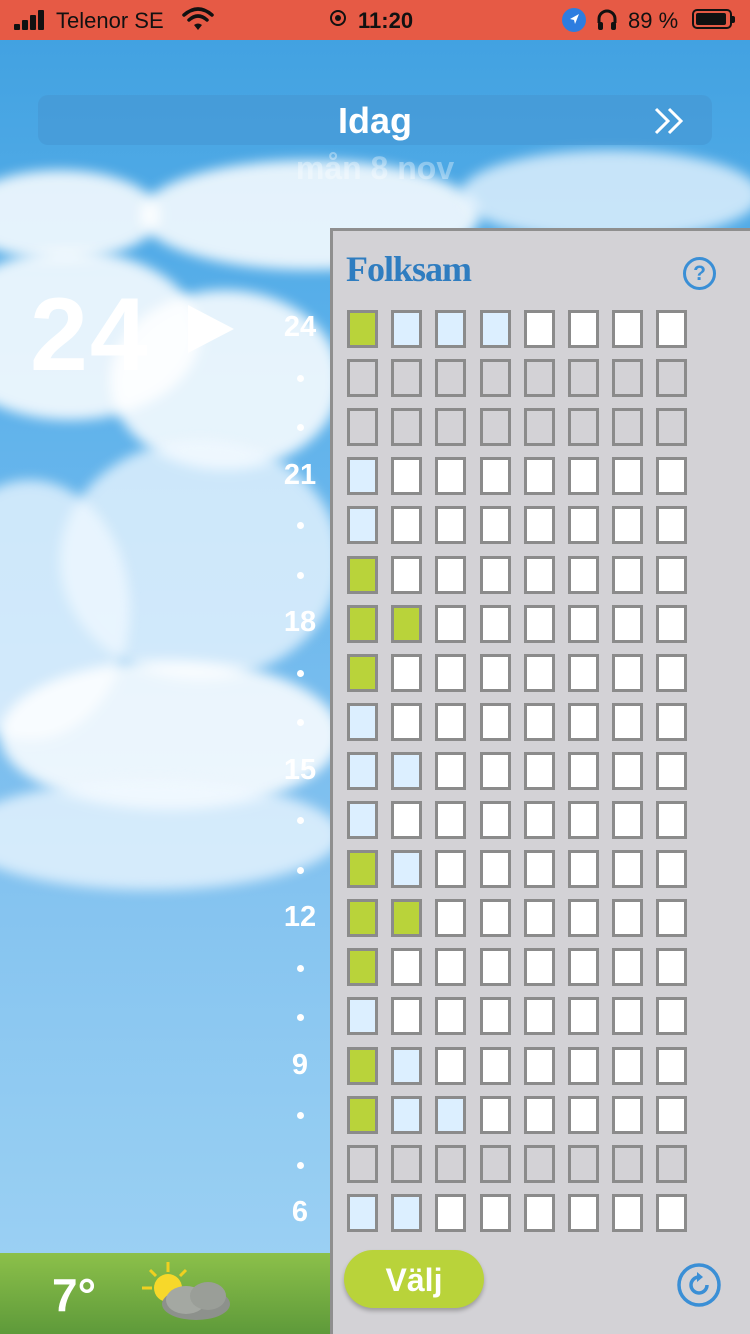 This screenshot has width=750, height=1334. Describe the element at coordinates (414, 1279) in the screenshot. I see `choose-button: Välj` at that location.